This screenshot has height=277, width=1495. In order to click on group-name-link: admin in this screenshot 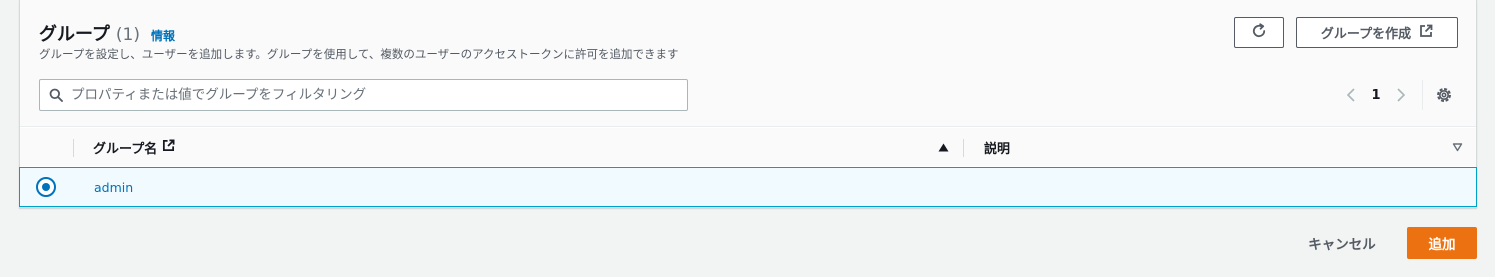, I will do `click(113, 187)`.